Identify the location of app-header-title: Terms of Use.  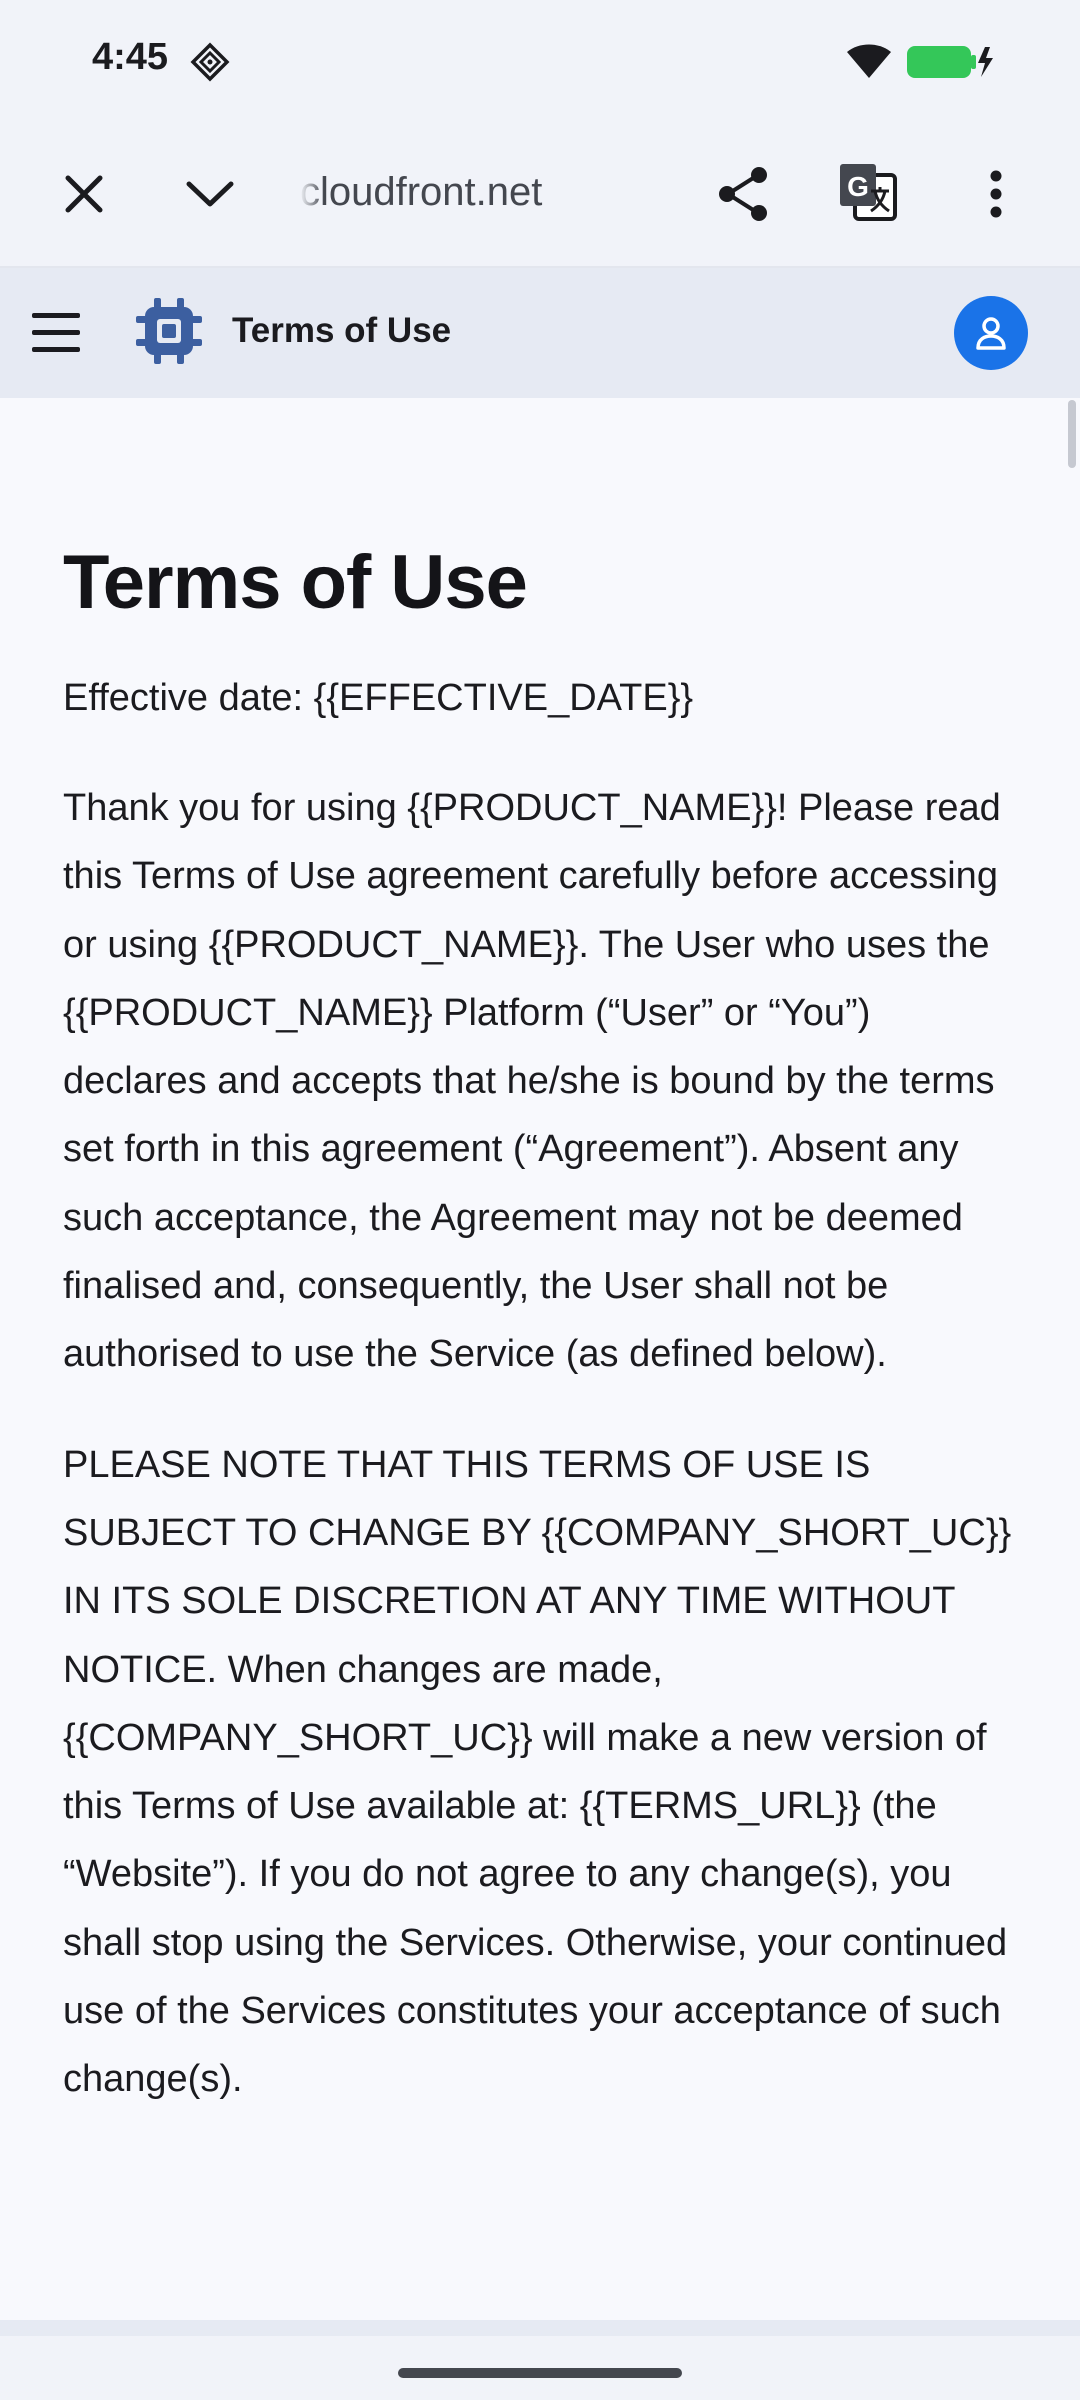
(342, 330).